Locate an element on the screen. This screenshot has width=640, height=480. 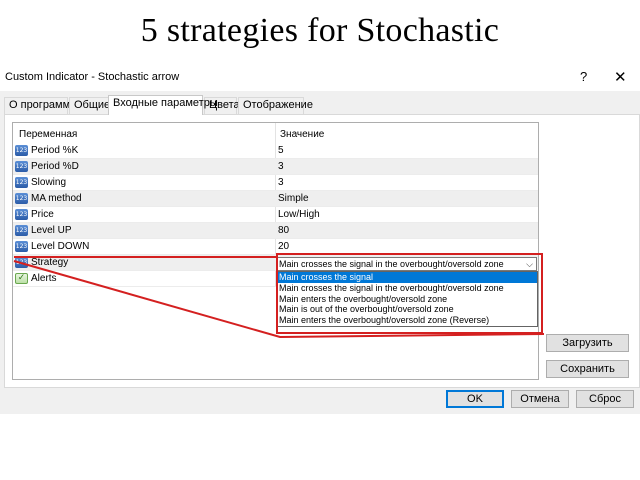
row-value: 5 is located at coordinates (281, 150).